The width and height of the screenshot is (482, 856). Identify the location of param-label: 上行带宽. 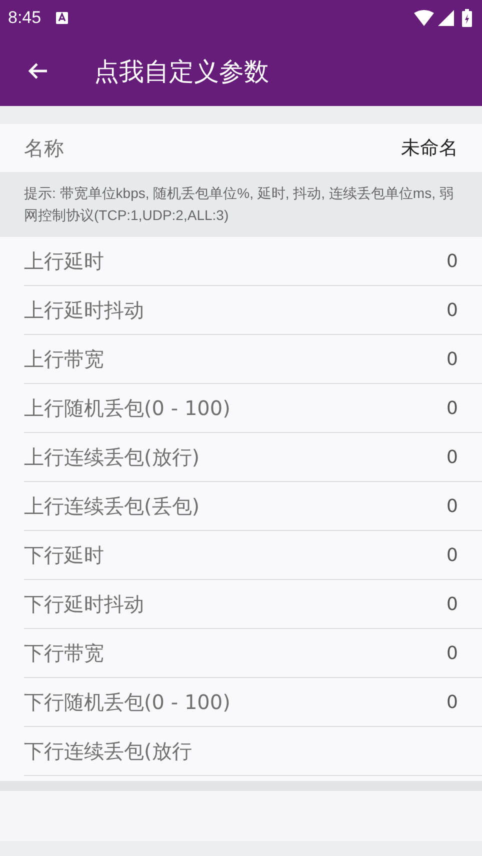
(64, 359).